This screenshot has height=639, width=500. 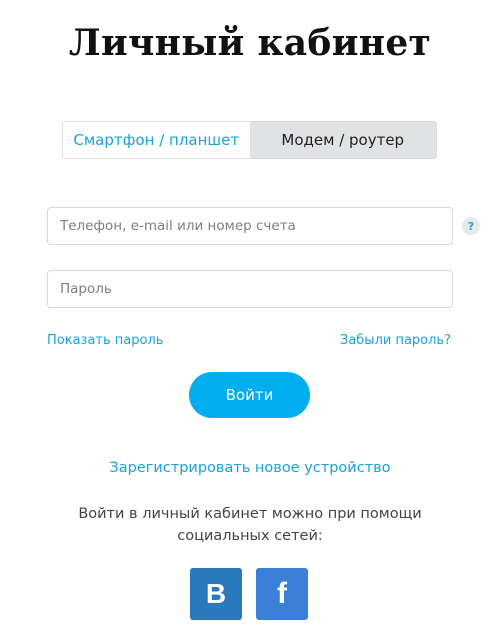 I want to click on vk-login-button: В, so click(x=216, y=594).